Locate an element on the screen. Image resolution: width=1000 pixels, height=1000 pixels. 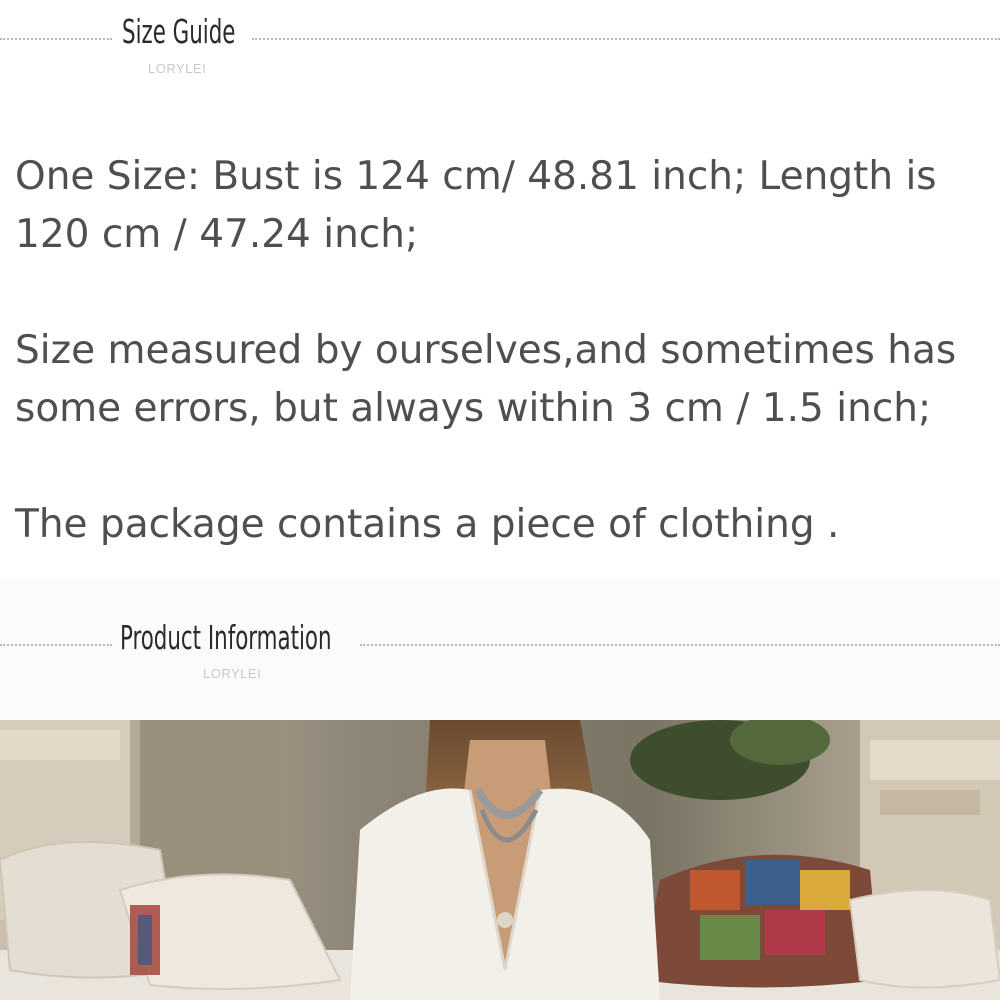
size-guide-header: Size Guide LORYLEI is located at coordinates (500, 50).